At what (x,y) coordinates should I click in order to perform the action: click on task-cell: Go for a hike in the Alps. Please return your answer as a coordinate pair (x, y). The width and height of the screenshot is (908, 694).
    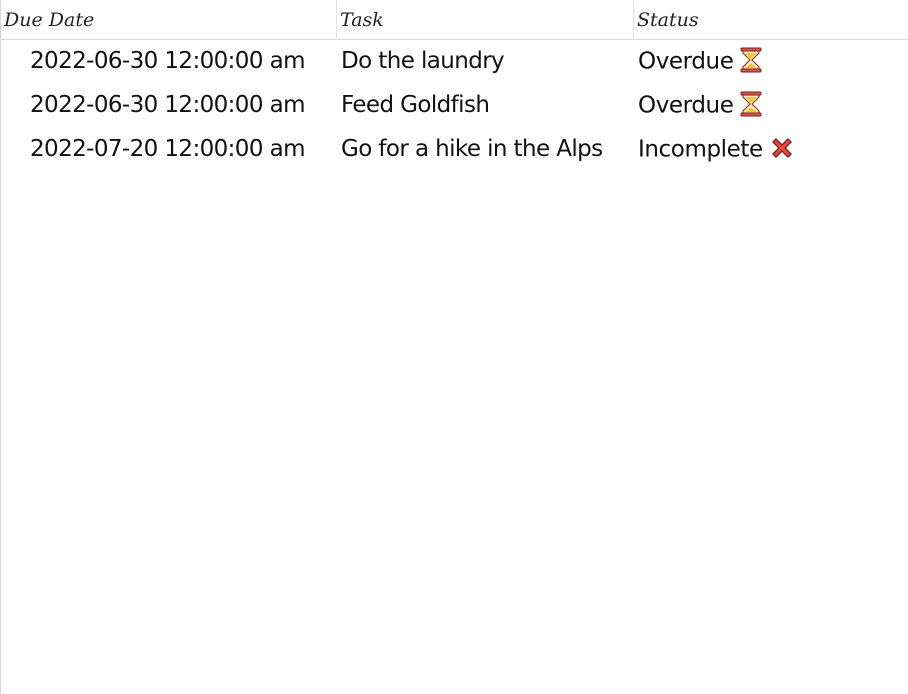
    Looking at the image, I should click on (472, 149).